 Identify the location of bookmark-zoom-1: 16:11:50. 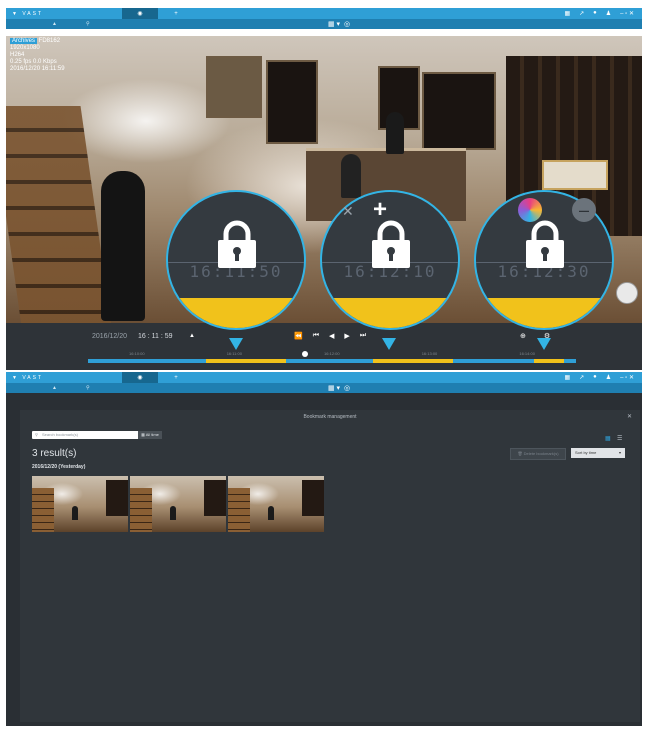
(236, 260).